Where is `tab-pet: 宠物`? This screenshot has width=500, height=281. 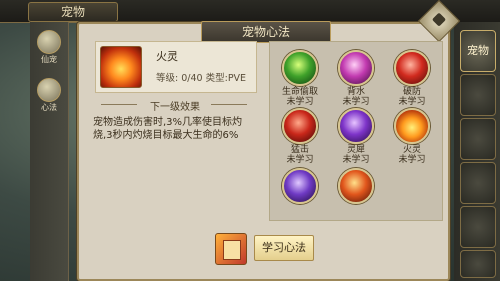 tab-pet: 宠物 is located at coordinates (478, 51).